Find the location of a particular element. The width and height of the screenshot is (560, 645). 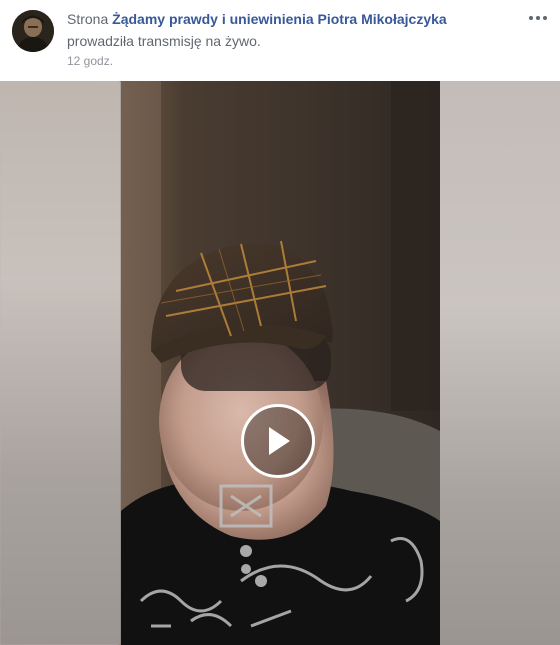

post-action-text: prowadziła transmisję na żywo. is located at coordinates (164, 41).